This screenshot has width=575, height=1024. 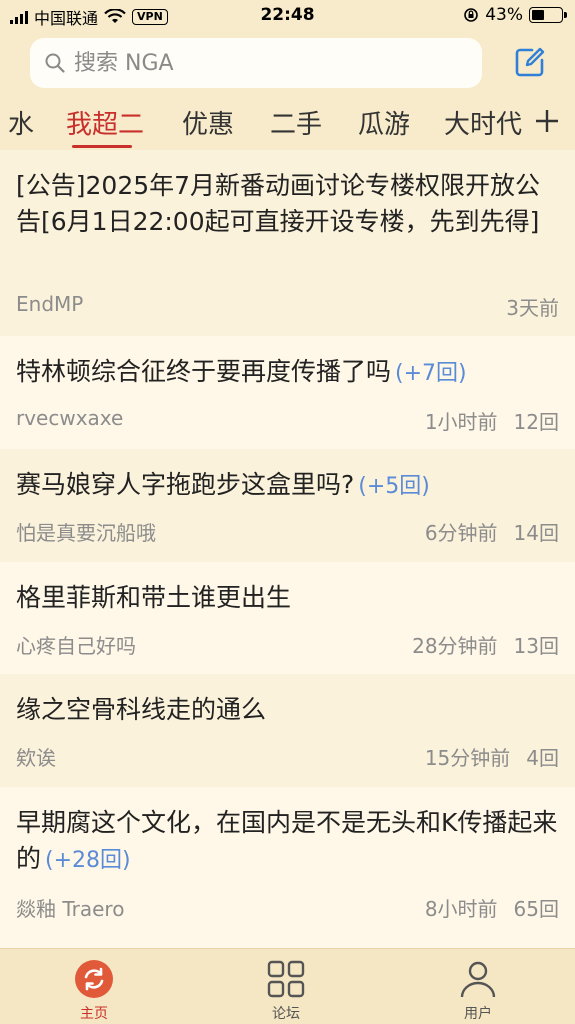 What do you see at coordinates (287, 907) in the screenshot?
I see `post-meta: 燚釉 Traero 8小时前 65回` at bounding box center [287, 907].